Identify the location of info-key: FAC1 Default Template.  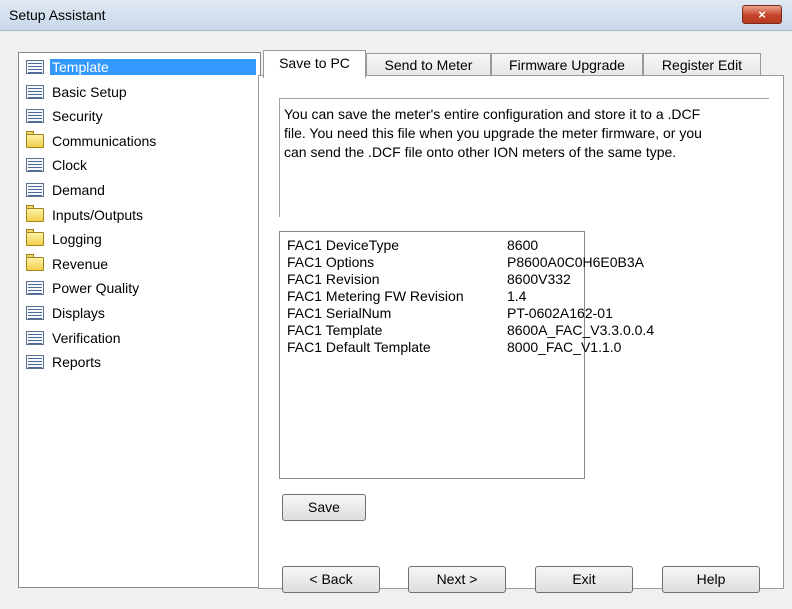
(359, 347).